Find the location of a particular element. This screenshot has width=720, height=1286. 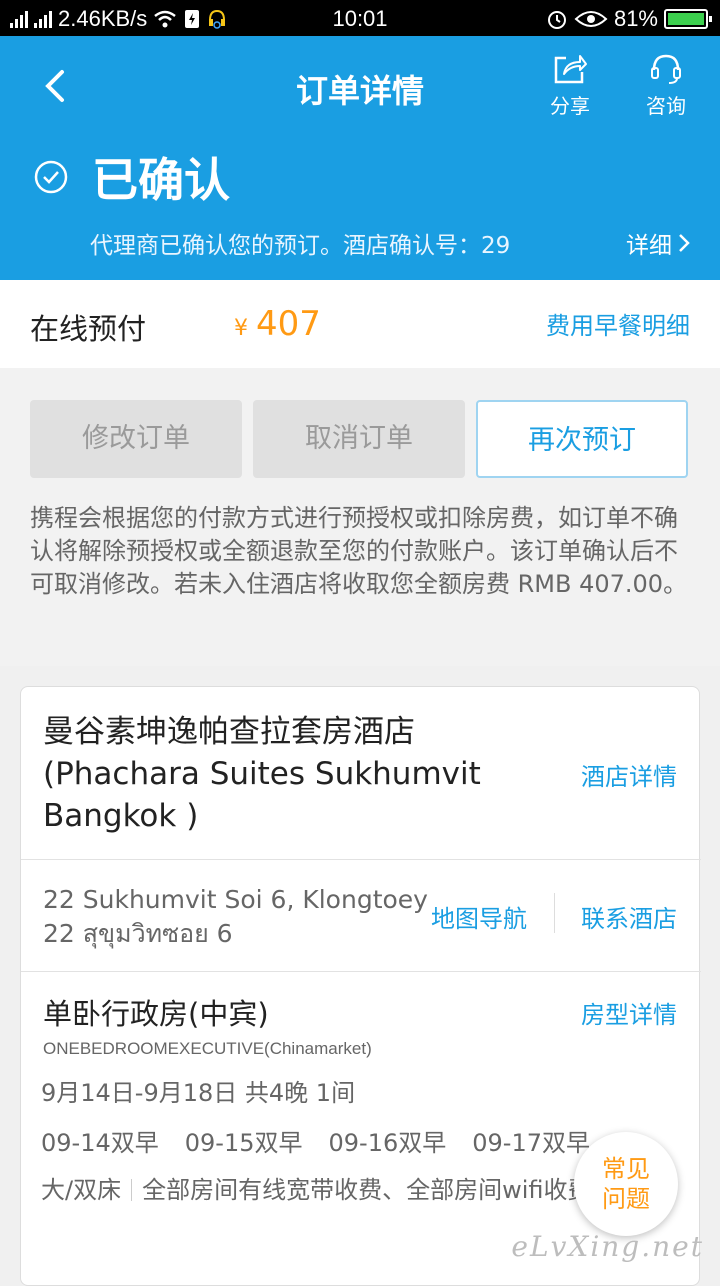

consult-button: 咨询 is located at coordinates (666, 85).